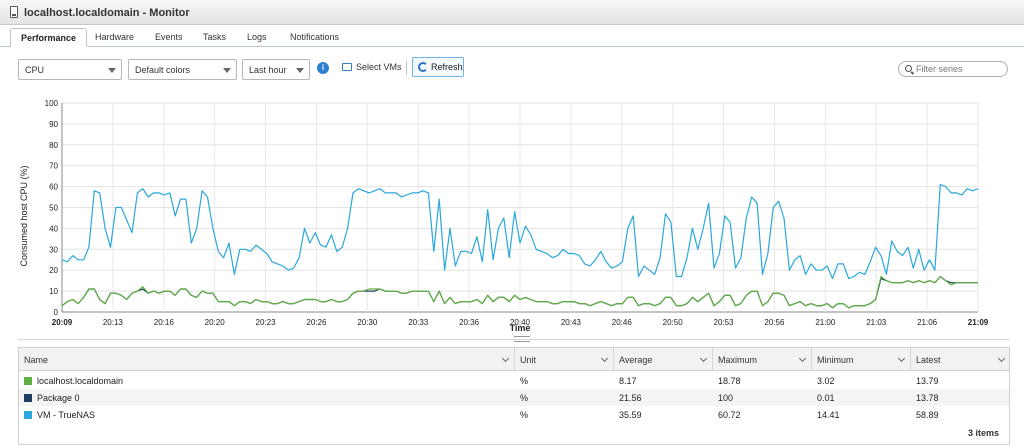 The width and height of the screenshot is (1024, 448). I want to click on metric-select-value: CPU, so click(35, 70).